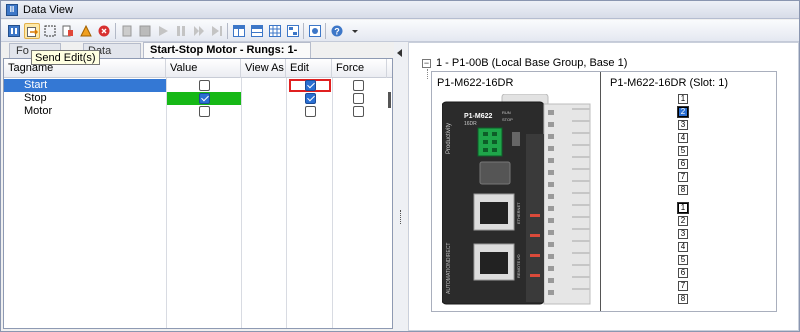 The image size is (800, 332). Describe the element at coordinates (683, 273) in the screenshot. I see `slot-output-6: 6` at that location.